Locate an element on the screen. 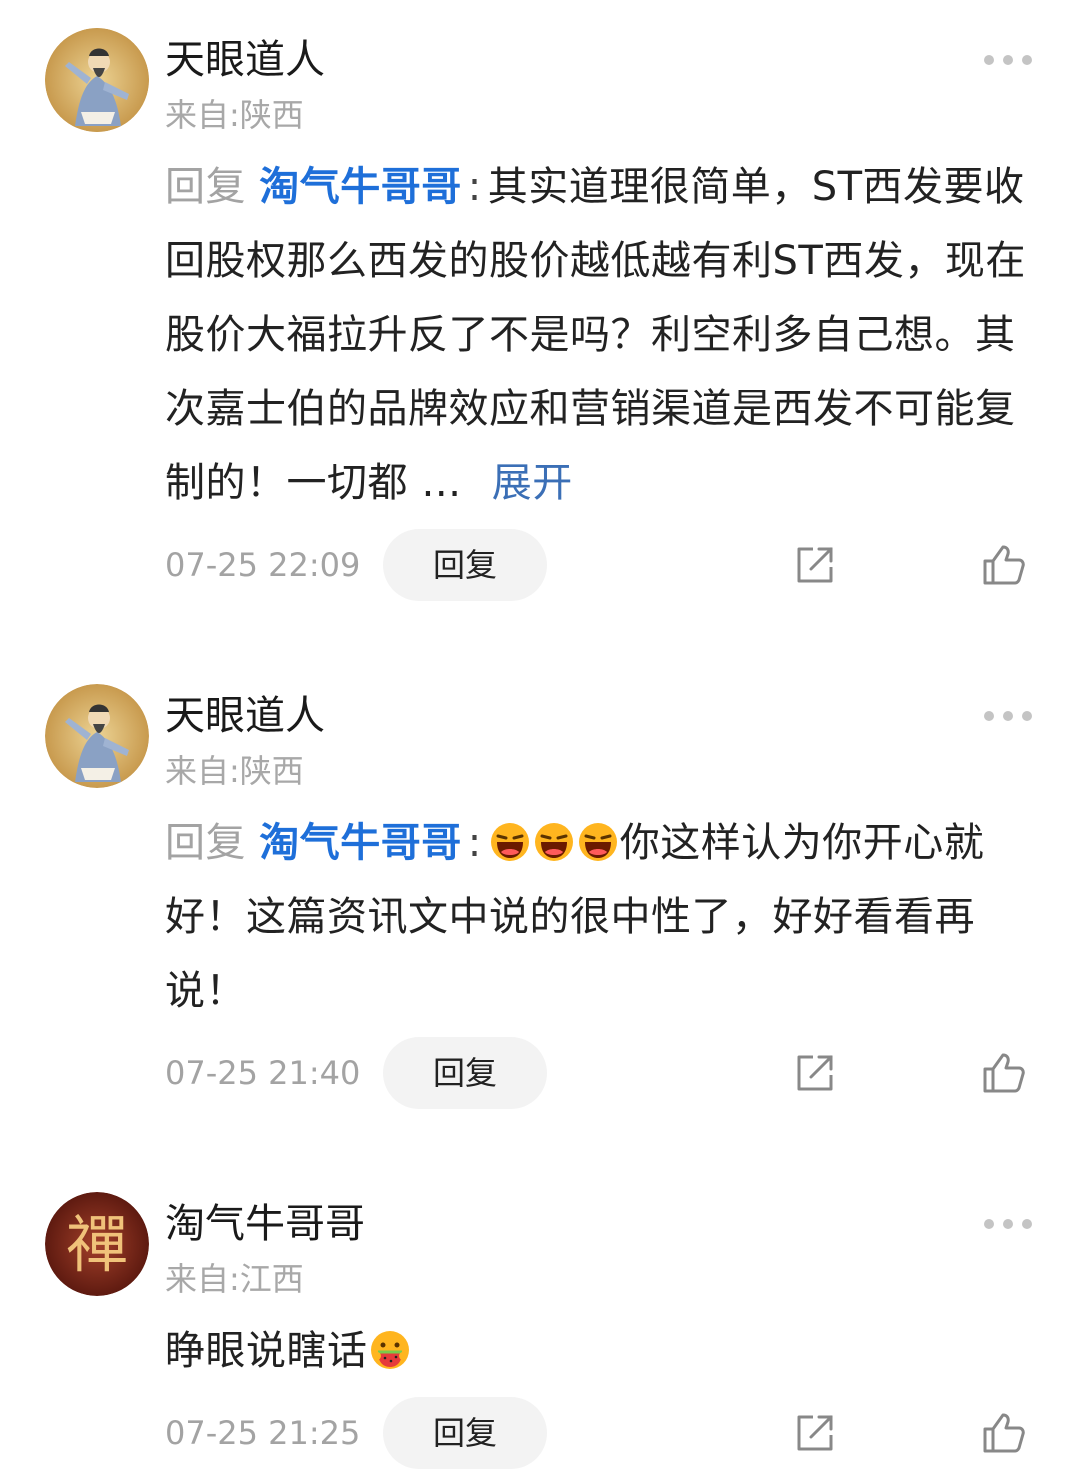 This screenshot has height=1476, width=1079. timestamp: 07-25 22:09 is located at coordinates (263, 565).